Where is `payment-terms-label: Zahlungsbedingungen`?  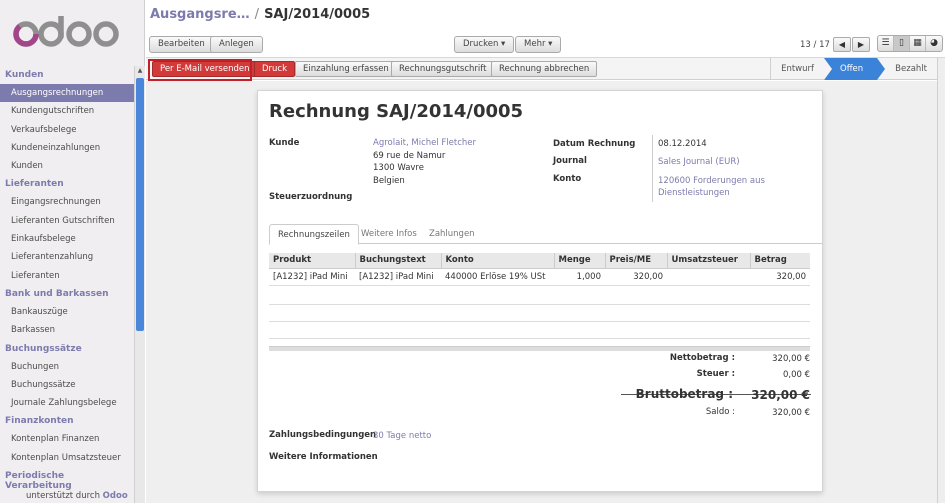 payment-terms-label: Zahlungsbedingungen is located at coordinates (323, 435).